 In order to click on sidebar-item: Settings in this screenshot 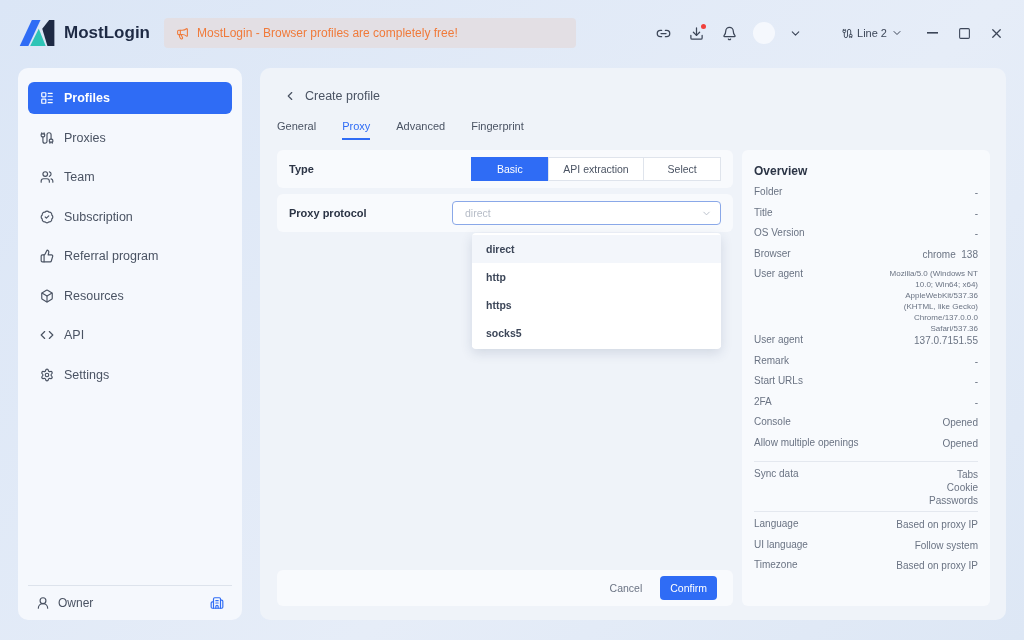, I will do `click(130, 374)`.